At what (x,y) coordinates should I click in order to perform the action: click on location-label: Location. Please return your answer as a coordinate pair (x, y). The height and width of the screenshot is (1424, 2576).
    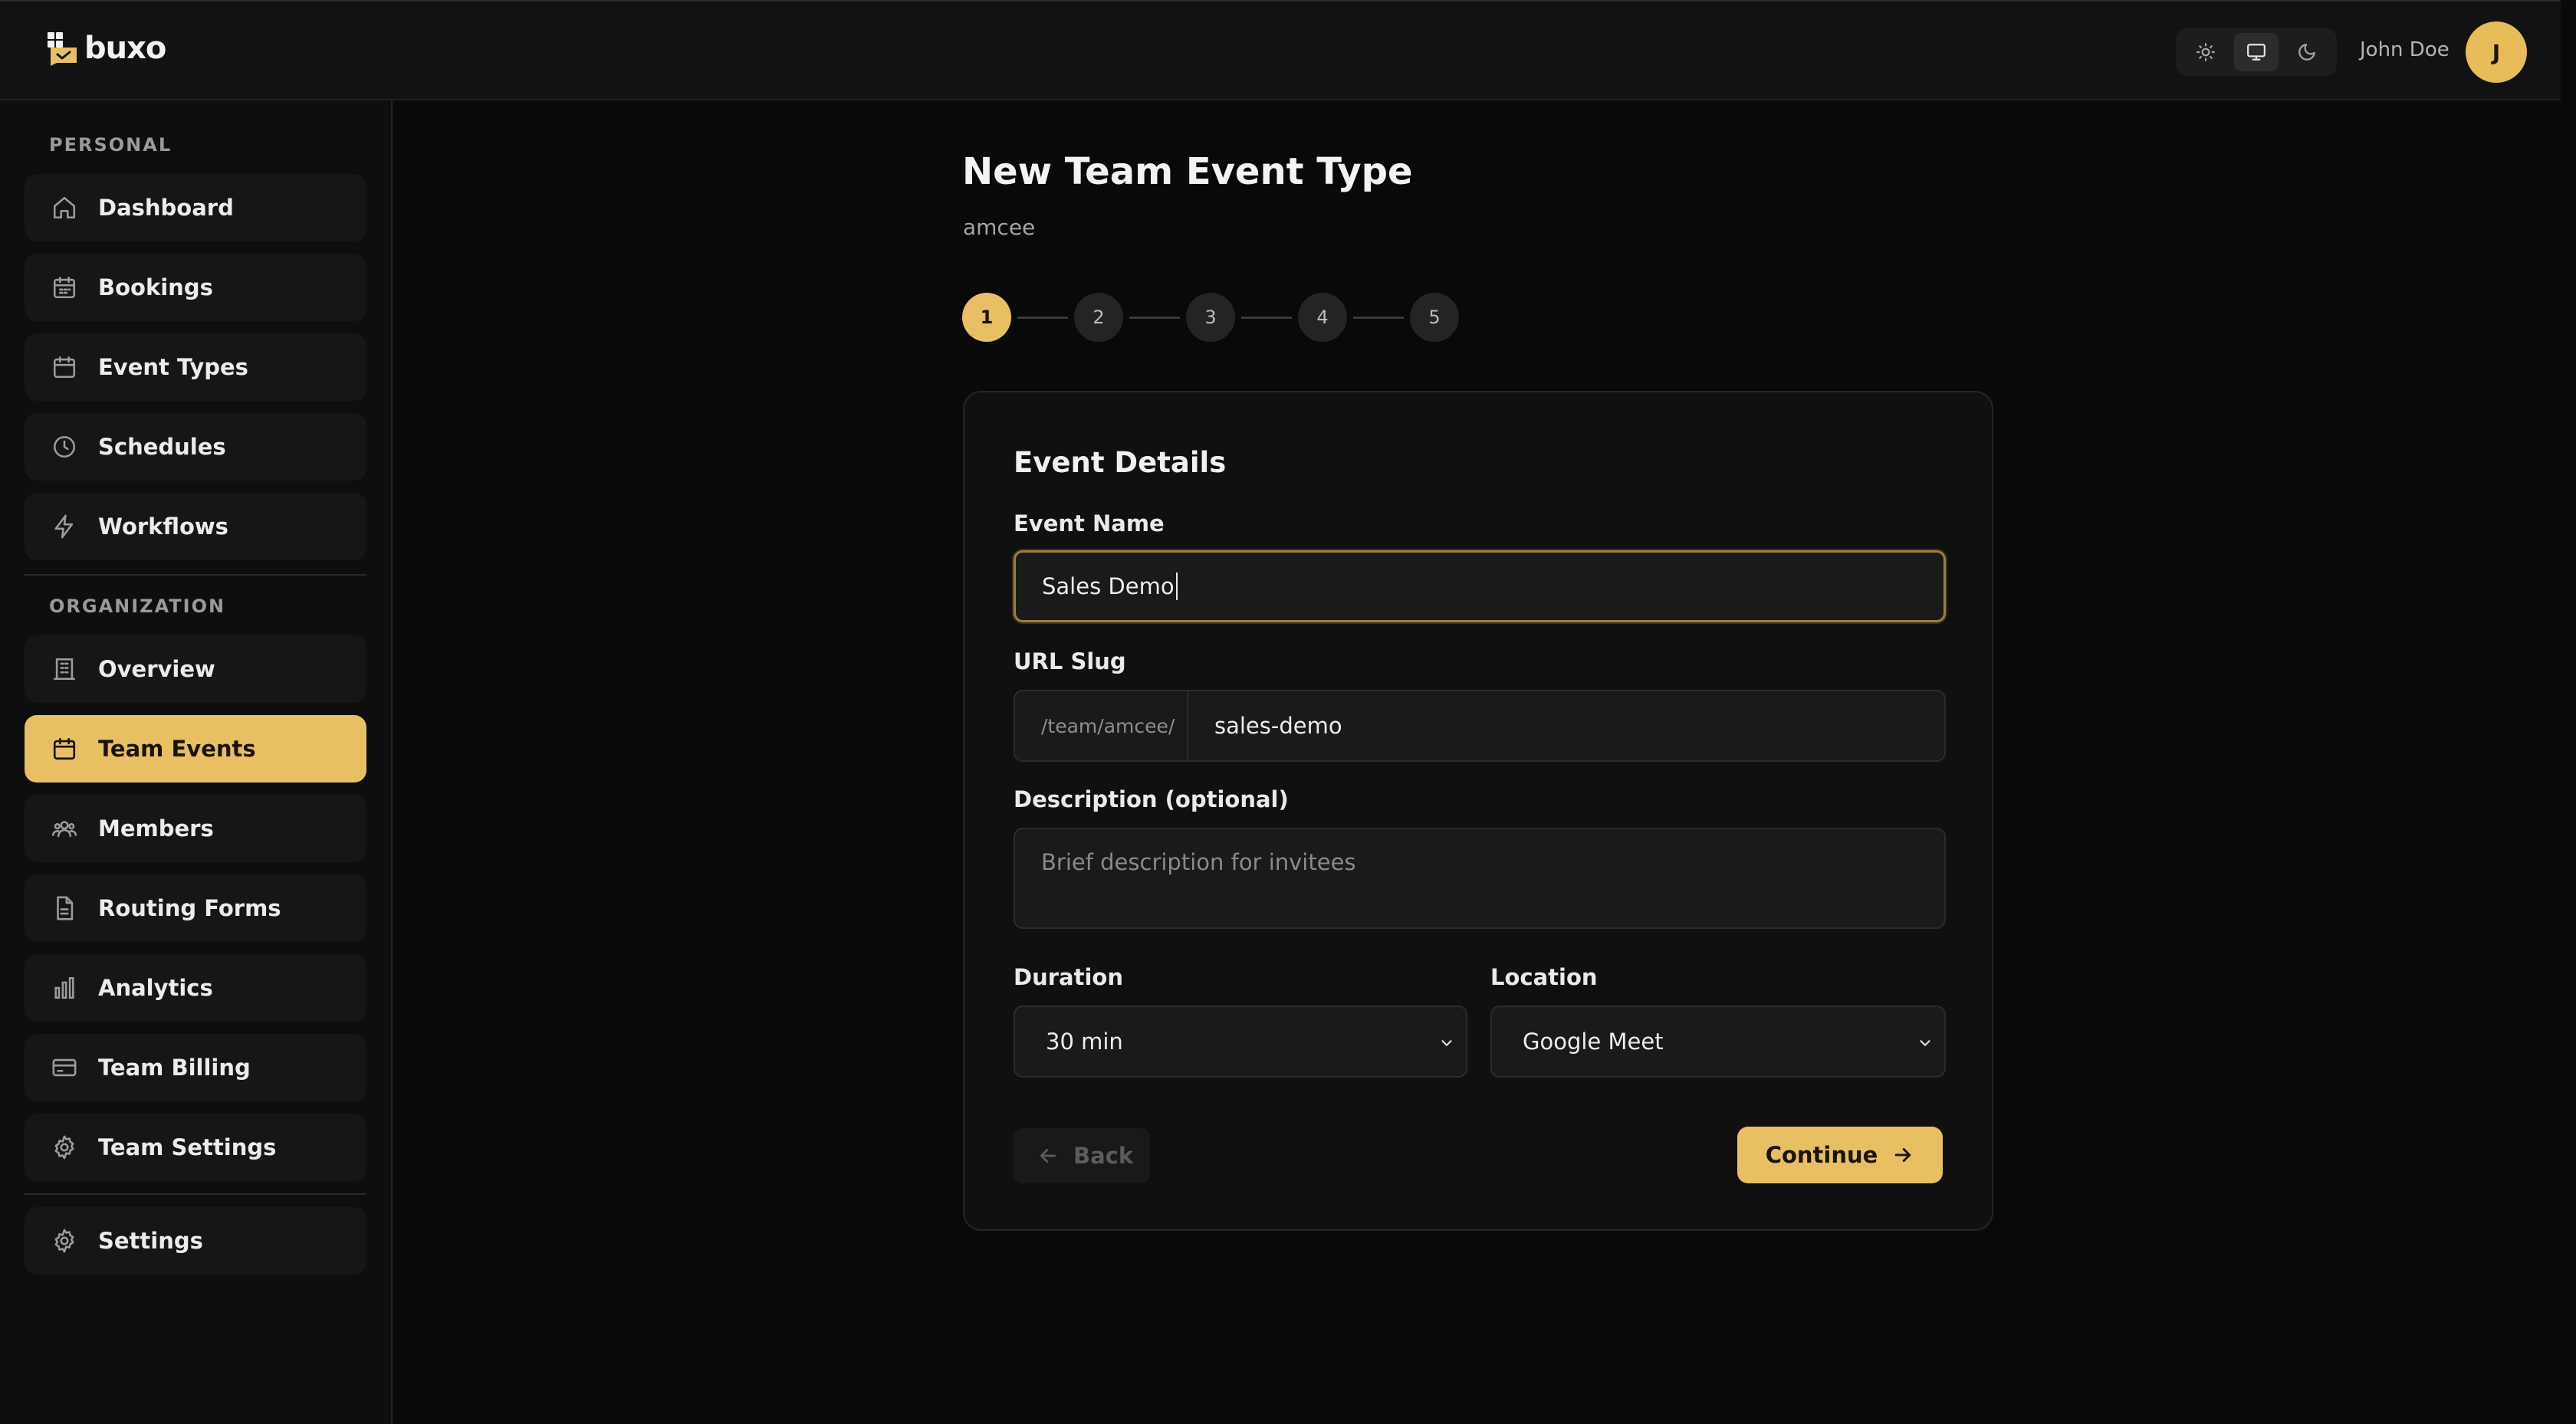
    Looking at the image, I should click on (1544, 977).